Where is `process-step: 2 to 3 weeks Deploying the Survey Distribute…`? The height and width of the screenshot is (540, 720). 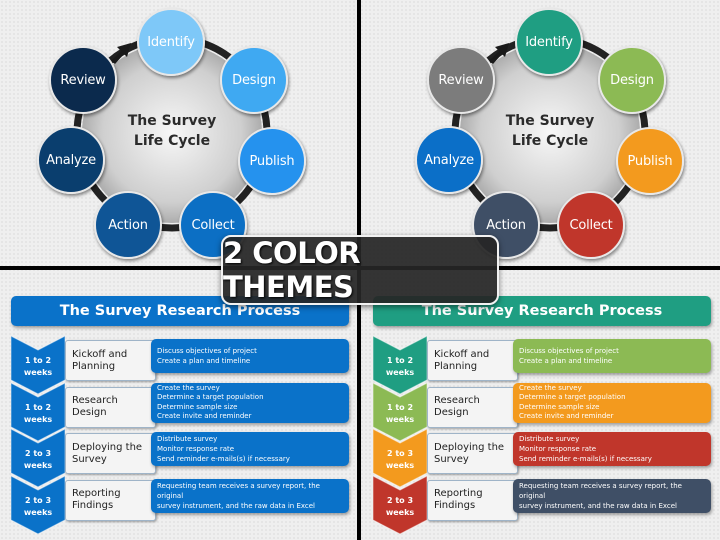
process-step: 2 to 3 weeks Deploying the Survey Distribute… is located at coordinates (542, 458).